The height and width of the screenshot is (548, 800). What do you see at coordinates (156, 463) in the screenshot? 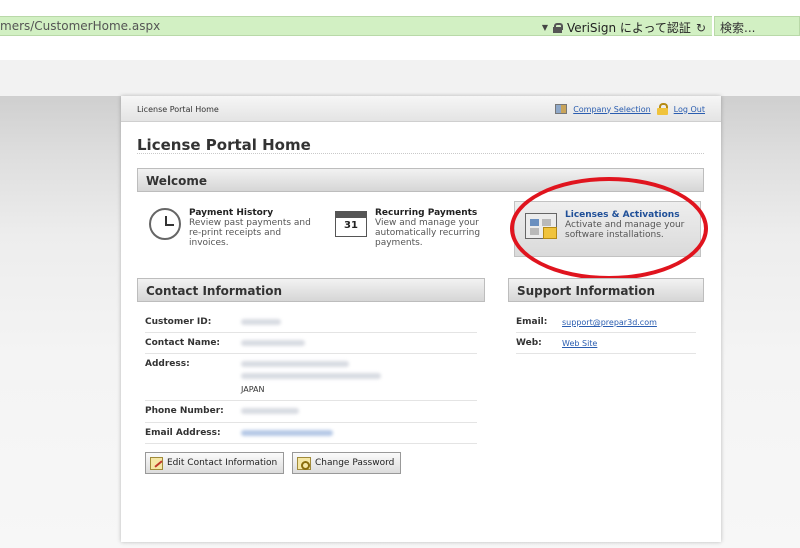
I see `edit-icon` at bounding box center [156, 463].